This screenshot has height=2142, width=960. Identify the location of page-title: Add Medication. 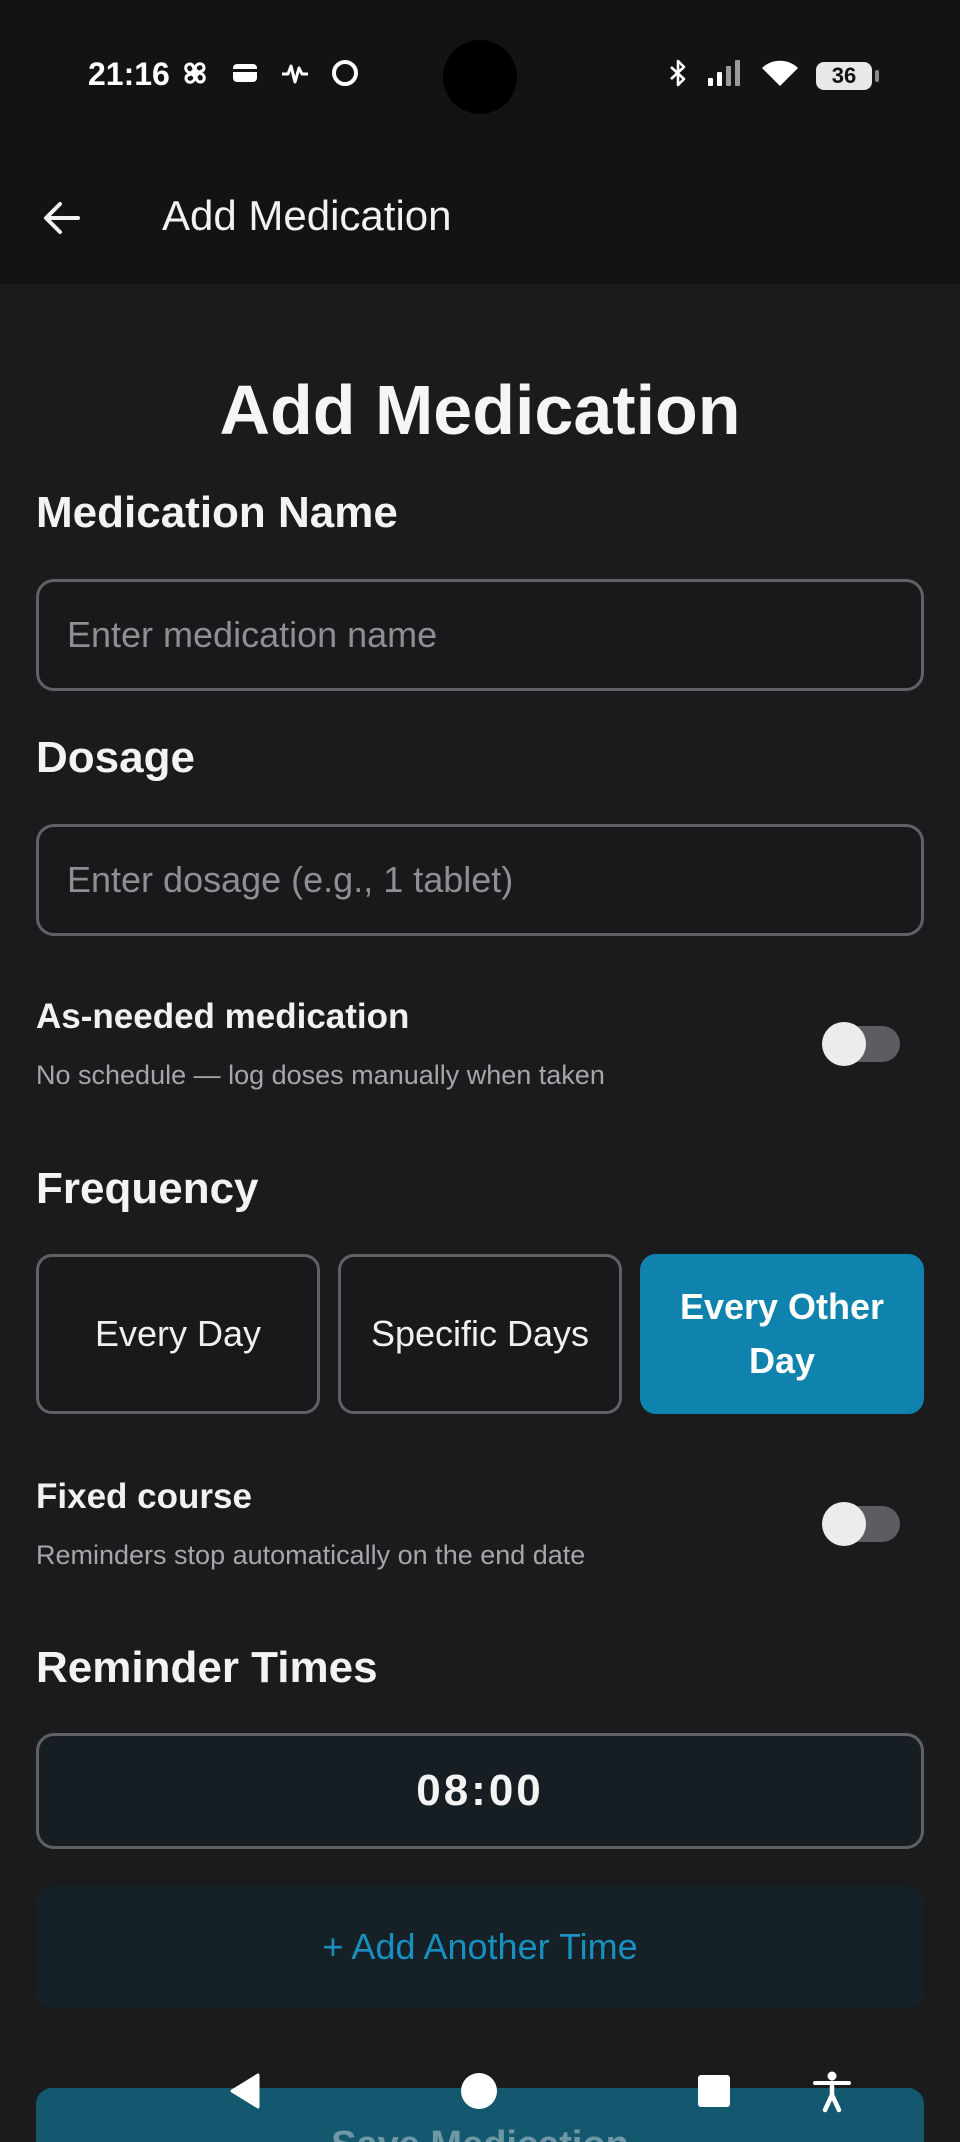
(480, 410).